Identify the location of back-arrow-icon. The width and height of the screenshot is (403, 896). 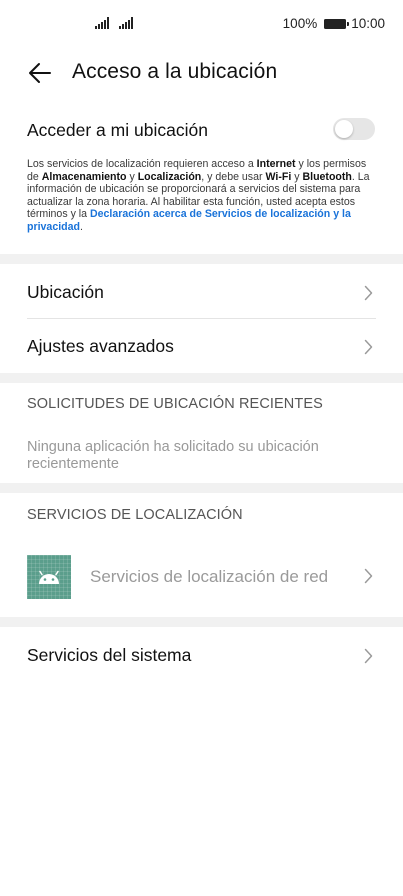
(40, 73).